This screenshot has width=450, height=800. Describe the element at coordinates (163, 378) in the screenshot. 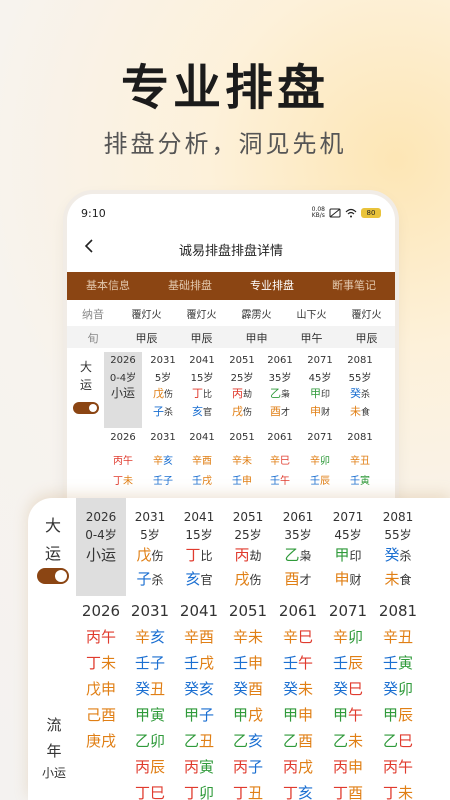

I see `dayun-age: 5岁` at that location.